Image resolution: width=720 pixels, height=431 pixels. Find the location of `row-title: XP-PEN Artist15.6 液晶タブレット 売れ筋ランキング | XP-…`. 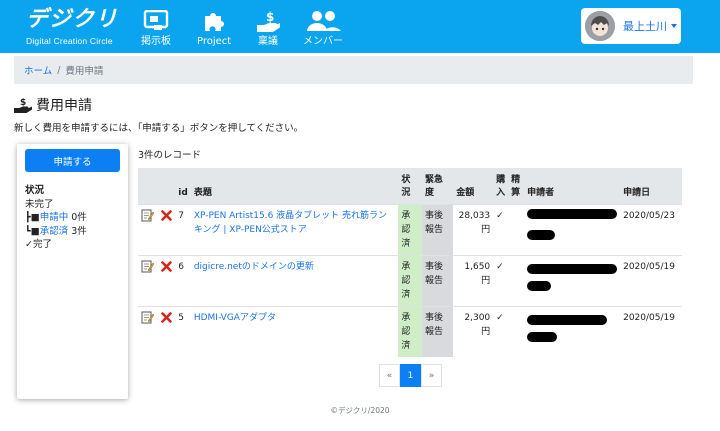

row-title: XP-PEN Artist15.6 液晶タブレット 売れ筋ランキング | XP-… is located at coordinates (294, 229).